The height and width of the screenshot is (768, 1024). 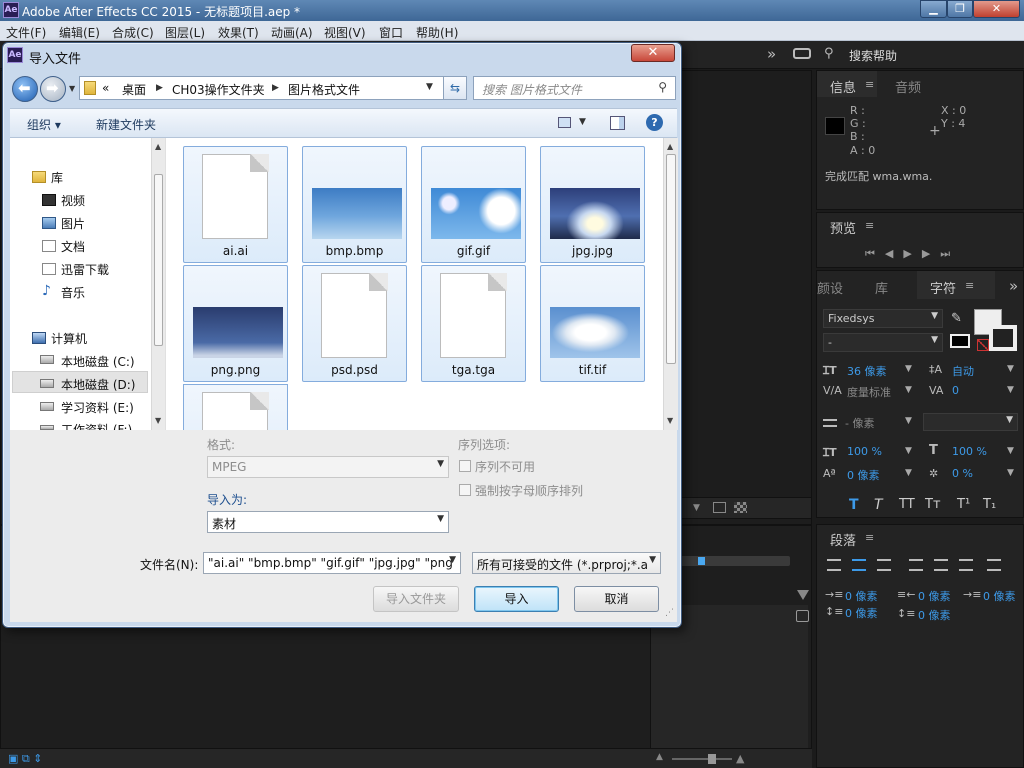 What do you see at coordinates (859, 565) in the screenshot?
I see `align-center-icon` at bounding box center [859, 565].